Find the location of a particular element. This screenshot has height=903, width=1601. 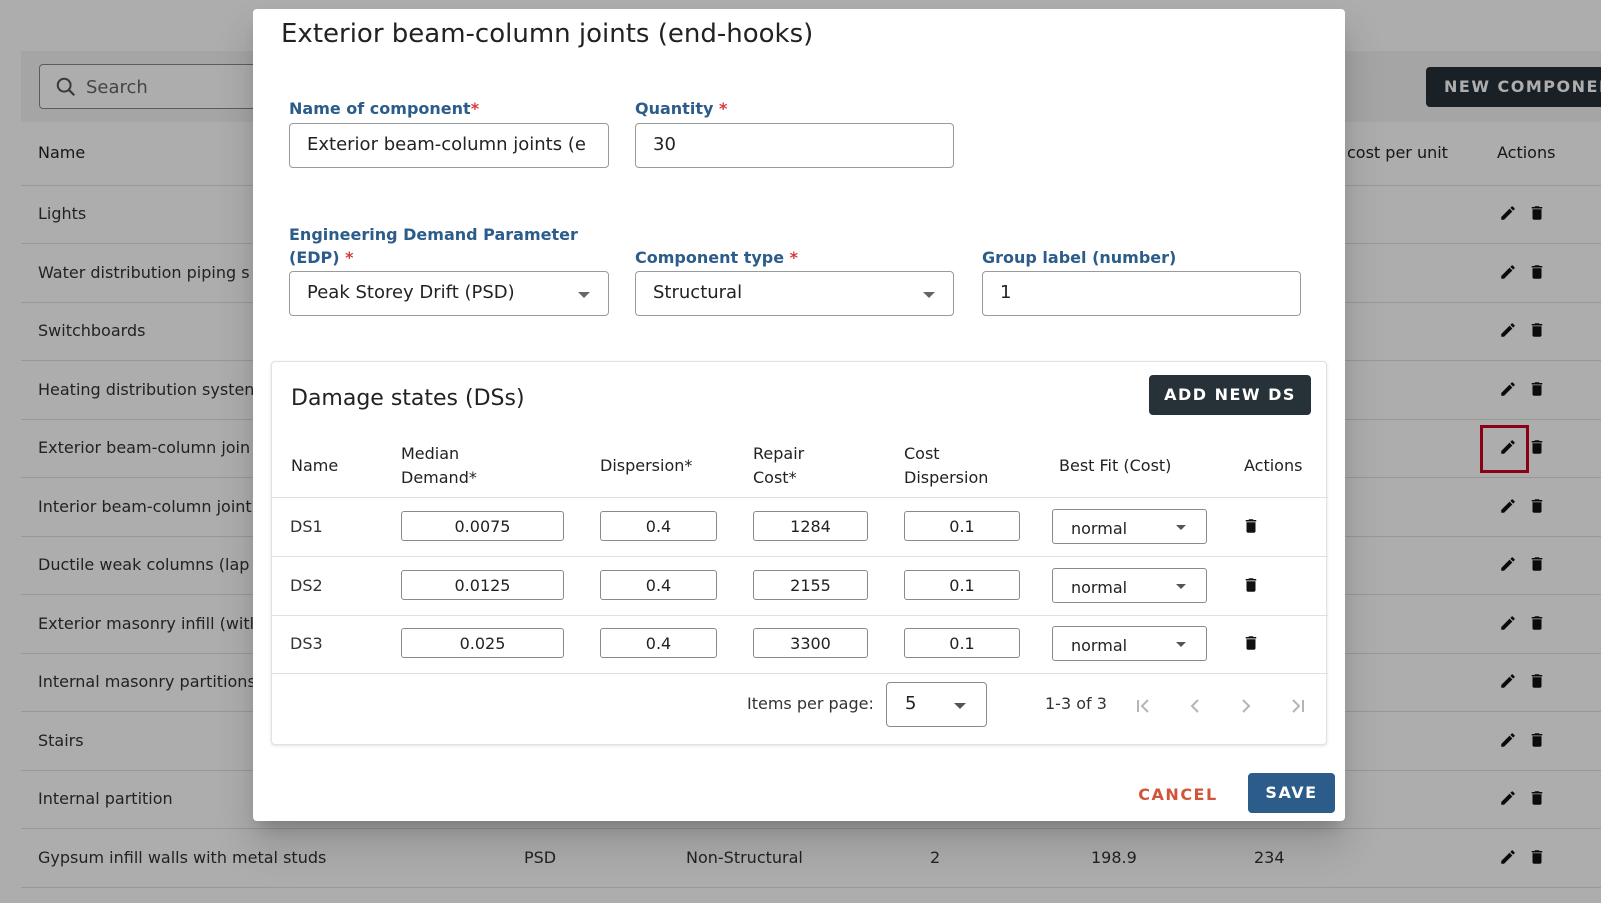

ds-header-best-fit: Best Fit (Cost) is located at coordinates (1115, 465).